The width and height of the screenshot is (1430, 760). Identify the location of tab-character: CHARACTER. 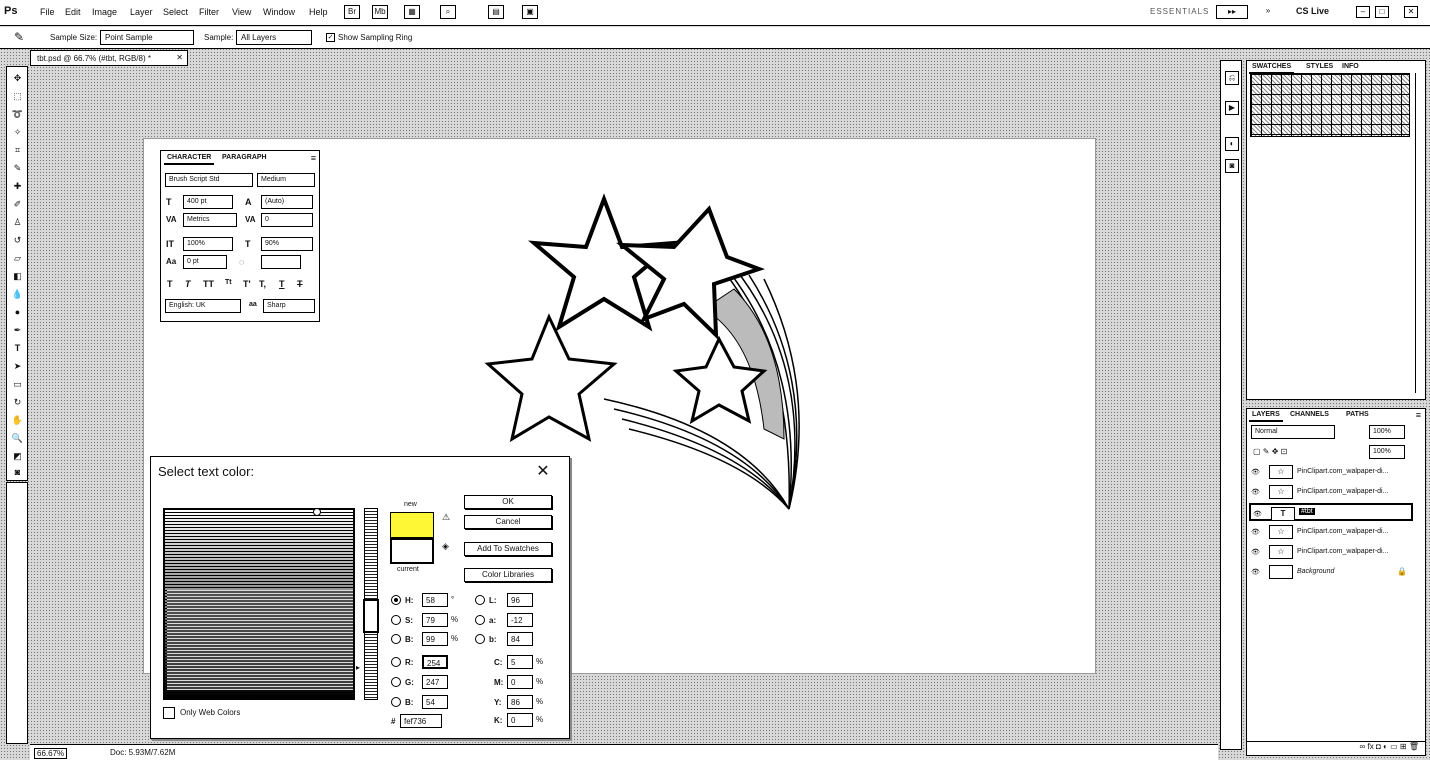
(189, 159).